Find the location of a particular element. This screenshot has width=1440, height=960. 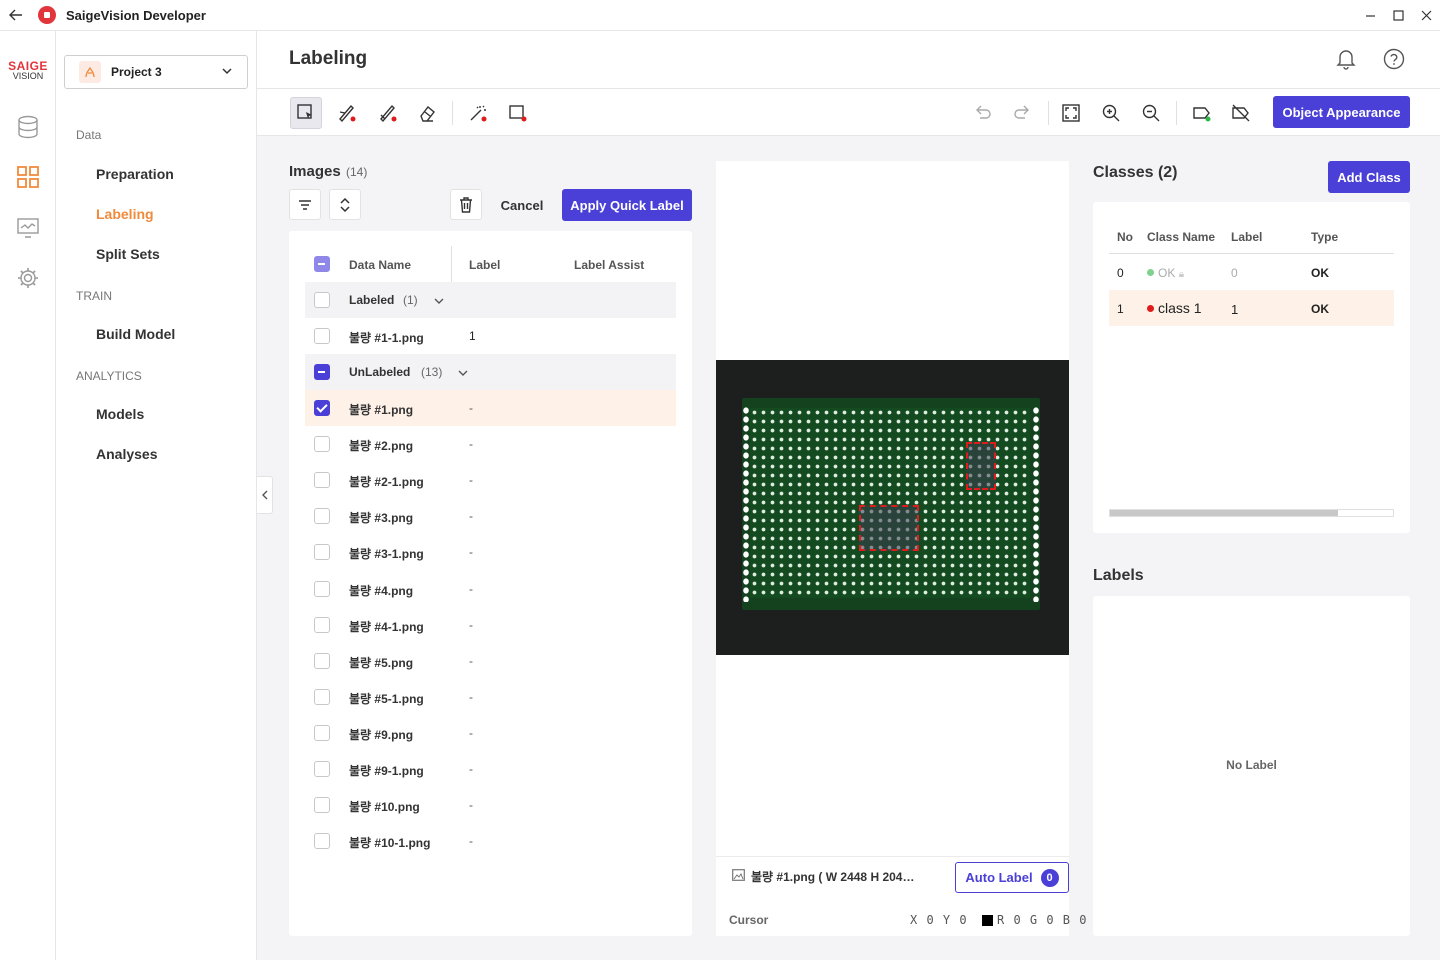

auto-label-button: Auto Label 0 is located at coordinates (1012, 877).